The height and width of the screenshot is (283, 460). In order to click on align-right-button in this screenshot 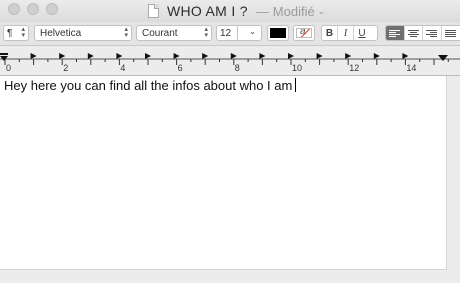, I will do `click(432, 33)`.